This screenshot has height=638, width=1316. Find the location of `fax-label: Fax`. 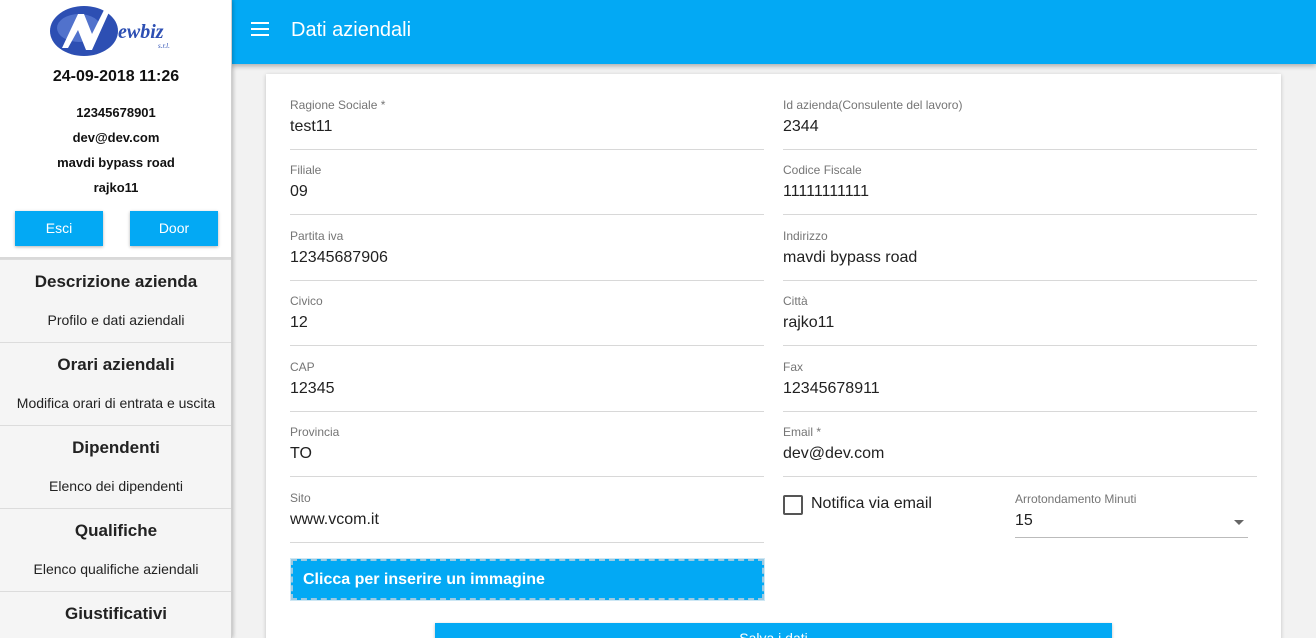

fax-label: Fax is located at coordinates (793, 367).